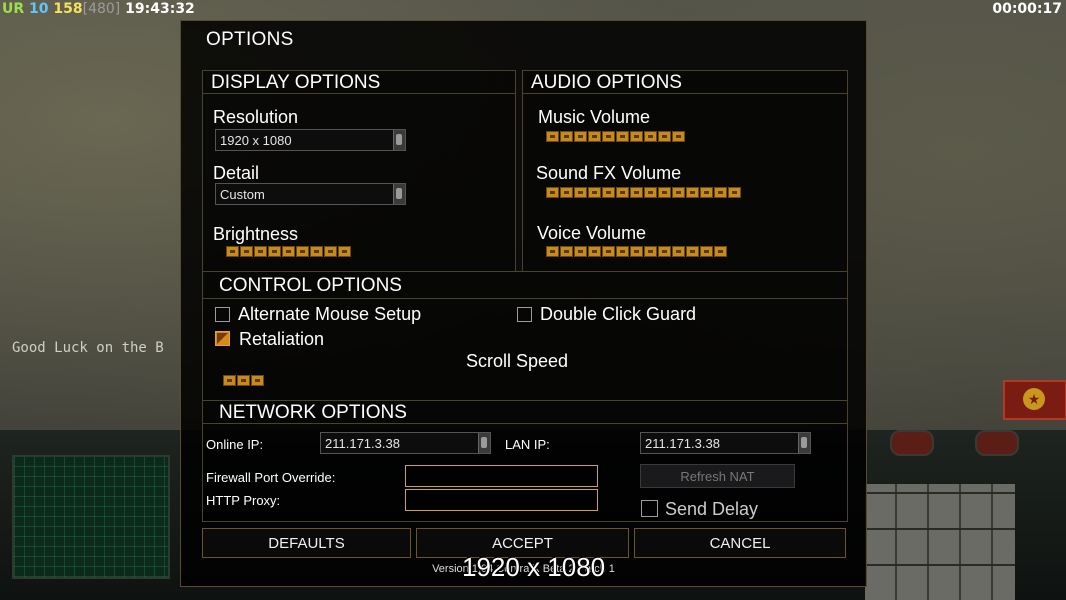 This screenshot has height=600, width=1066. I want to click on hud-stats: UR 10 158[480] 19:43:32, so click(98, 9).